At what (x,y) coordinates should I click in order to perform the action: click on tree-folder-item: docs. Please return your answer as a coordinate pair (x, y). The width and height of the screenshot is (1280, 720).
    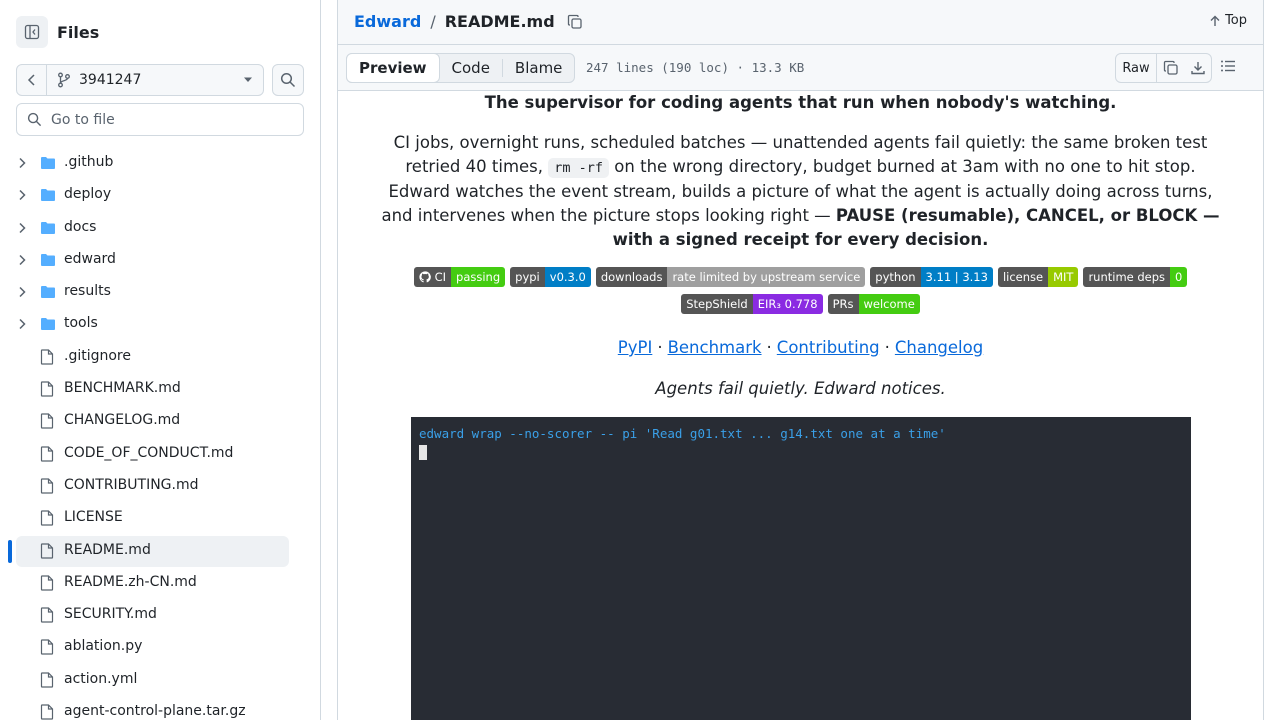
    Looking at the image, I should click on (160, 228).